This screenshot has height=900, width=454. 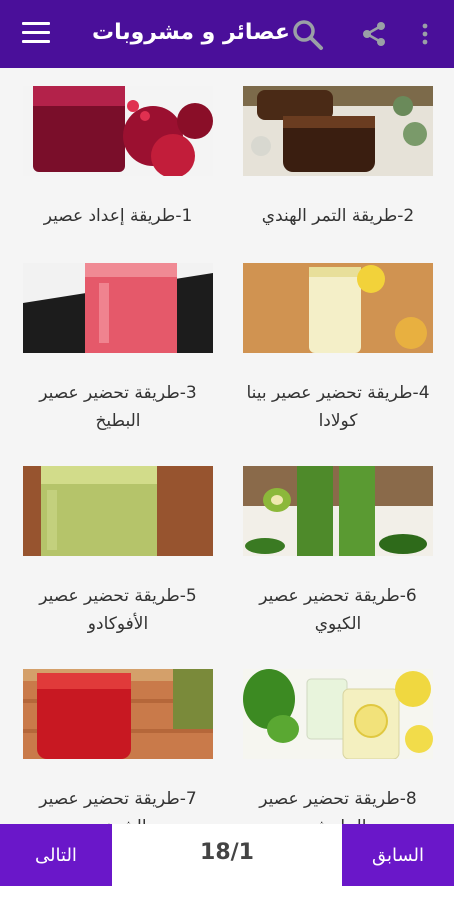 What do you see at coordinates (338, 714) in the screenshot?
I see `lemon-mint-juice-image` at bounding box center [338, 714].